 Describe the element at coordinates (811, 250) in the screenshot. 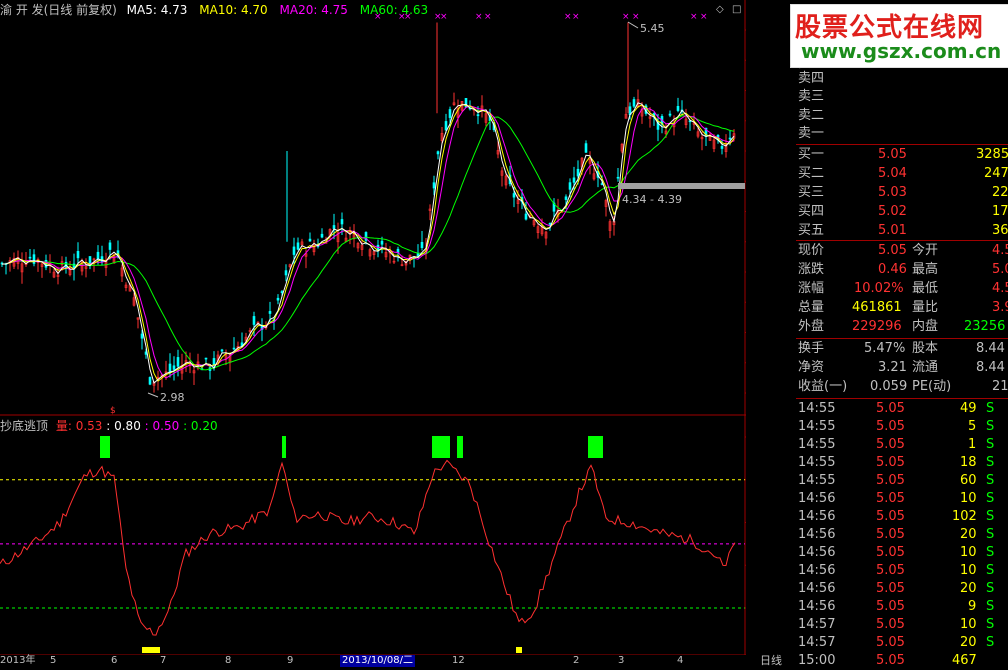

I see `quote-label: 现价` at that location.